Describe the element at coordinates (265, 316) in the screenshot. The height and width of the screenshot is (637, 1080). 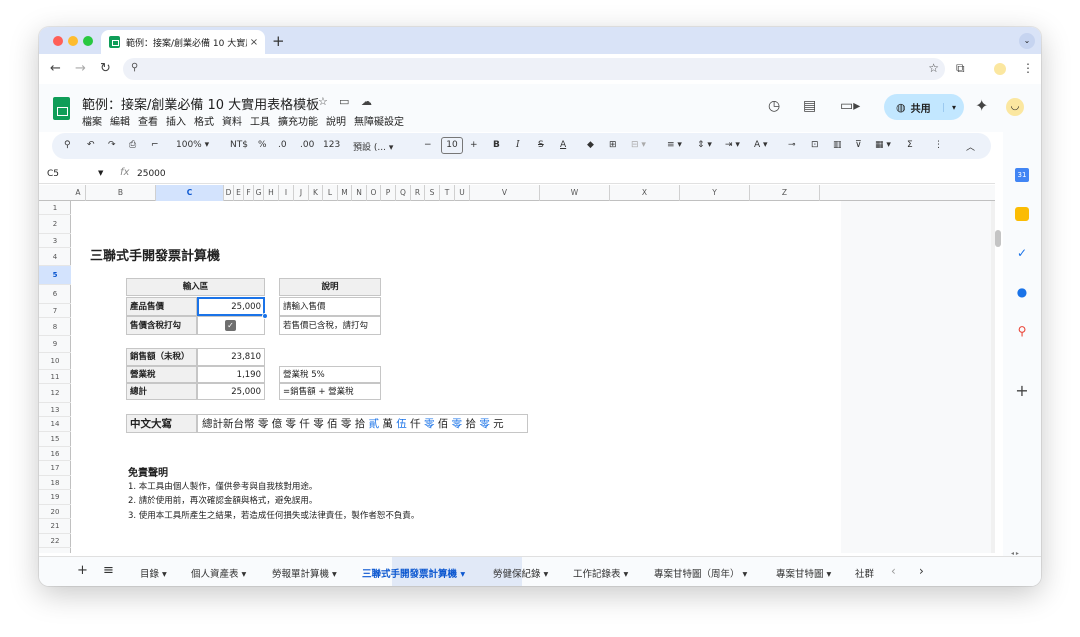
I see `fill-handle` at that location.